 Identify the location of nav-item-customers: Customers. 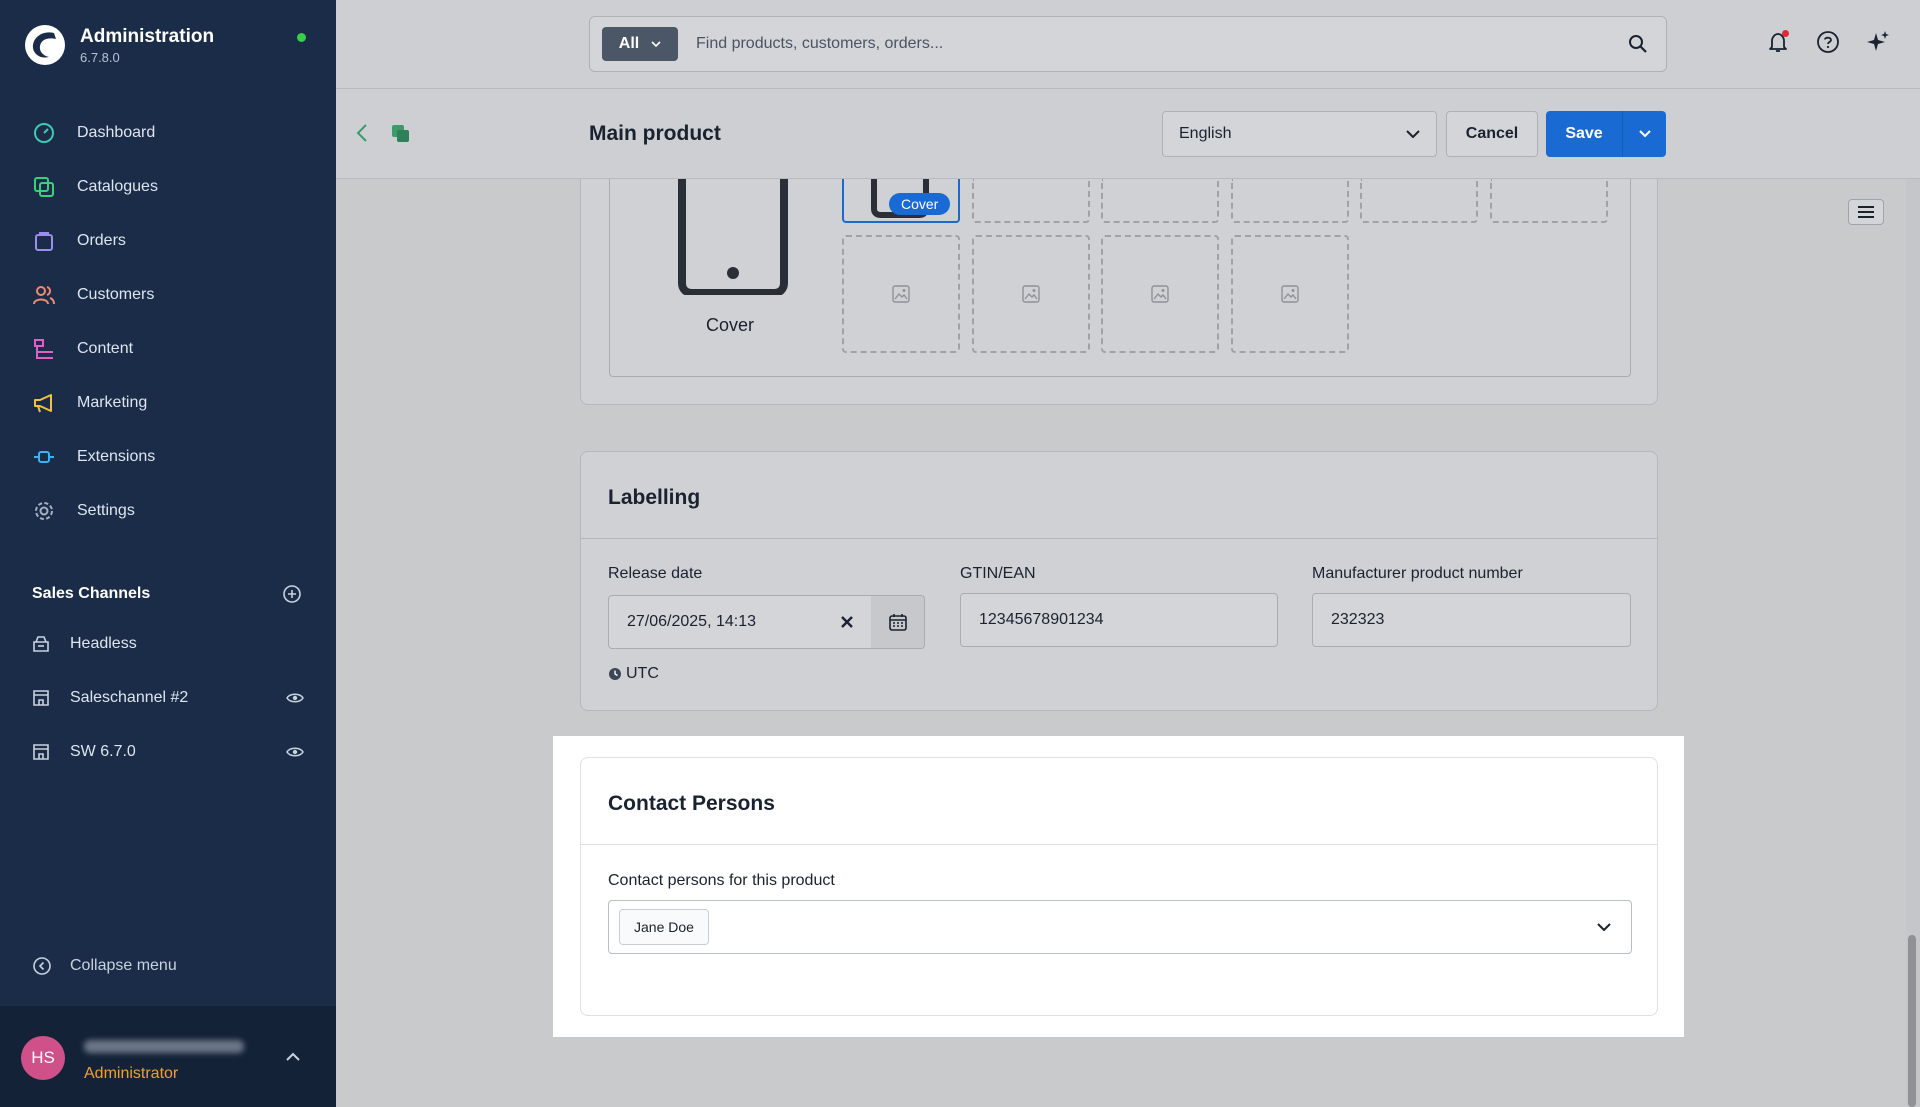
(168, 295).